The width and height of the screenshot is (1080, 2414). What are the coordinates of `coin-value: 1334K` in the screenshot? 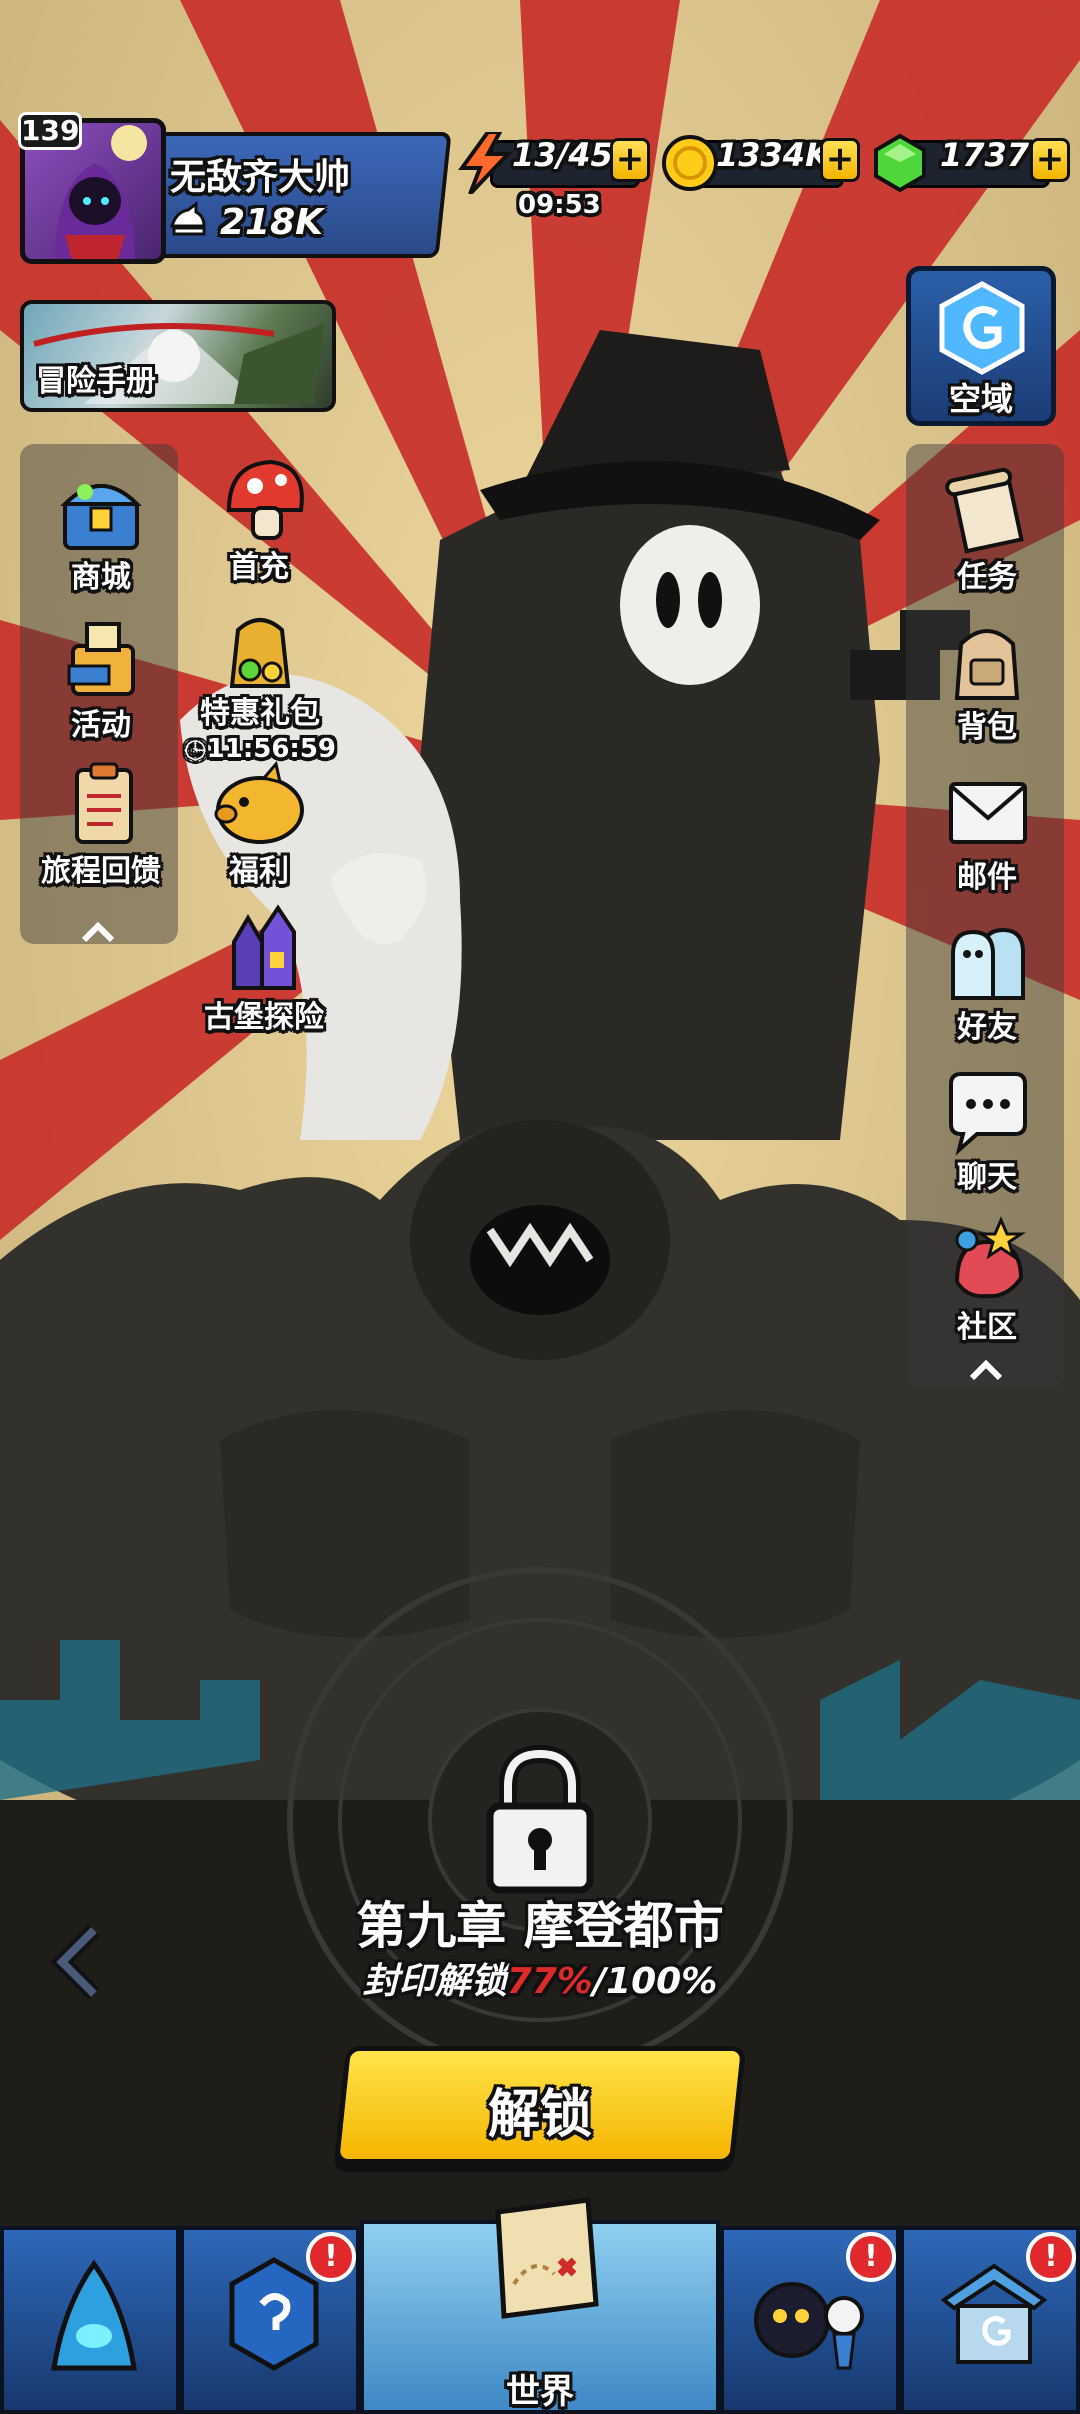 It's located at (773, 155).